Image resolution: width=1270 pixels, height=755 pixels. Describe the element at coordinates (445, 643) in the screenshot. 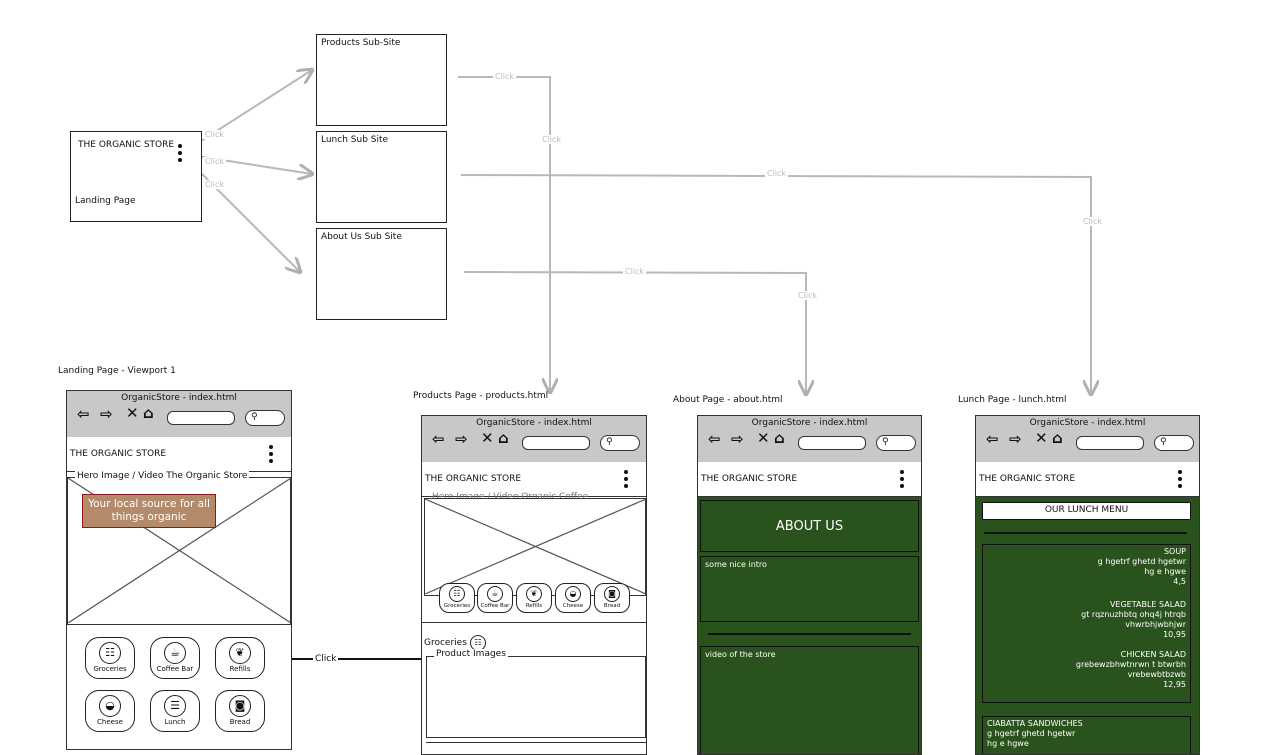

I see `section-title: Groceries` at that location.